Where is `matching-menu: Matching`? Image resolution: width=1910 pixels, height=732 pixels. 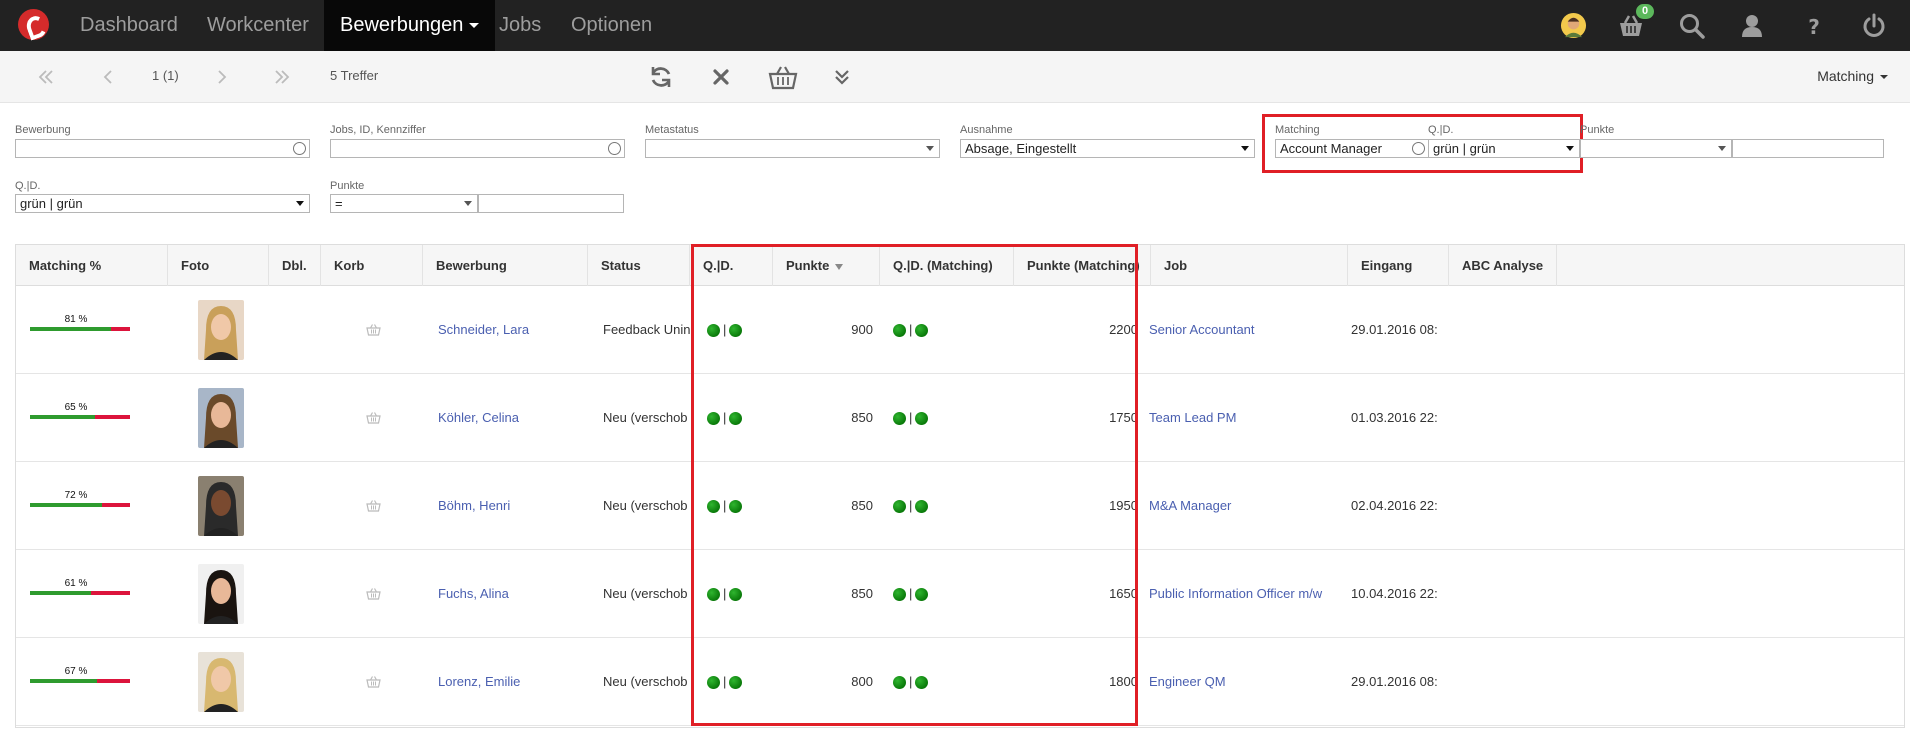
matching-menu: Matching is located at coordinates (1852, 76).